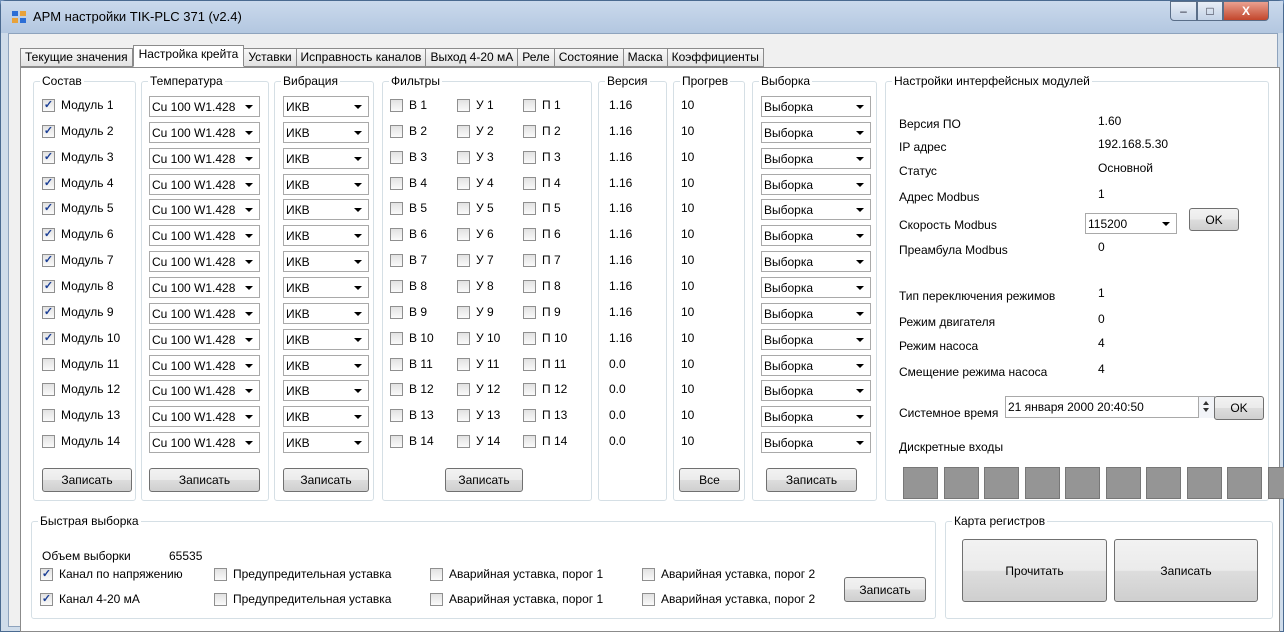 The width and height of the screenshot is (1284, 632). I want to click on filter-b-11: В 11, so click(411, 364).